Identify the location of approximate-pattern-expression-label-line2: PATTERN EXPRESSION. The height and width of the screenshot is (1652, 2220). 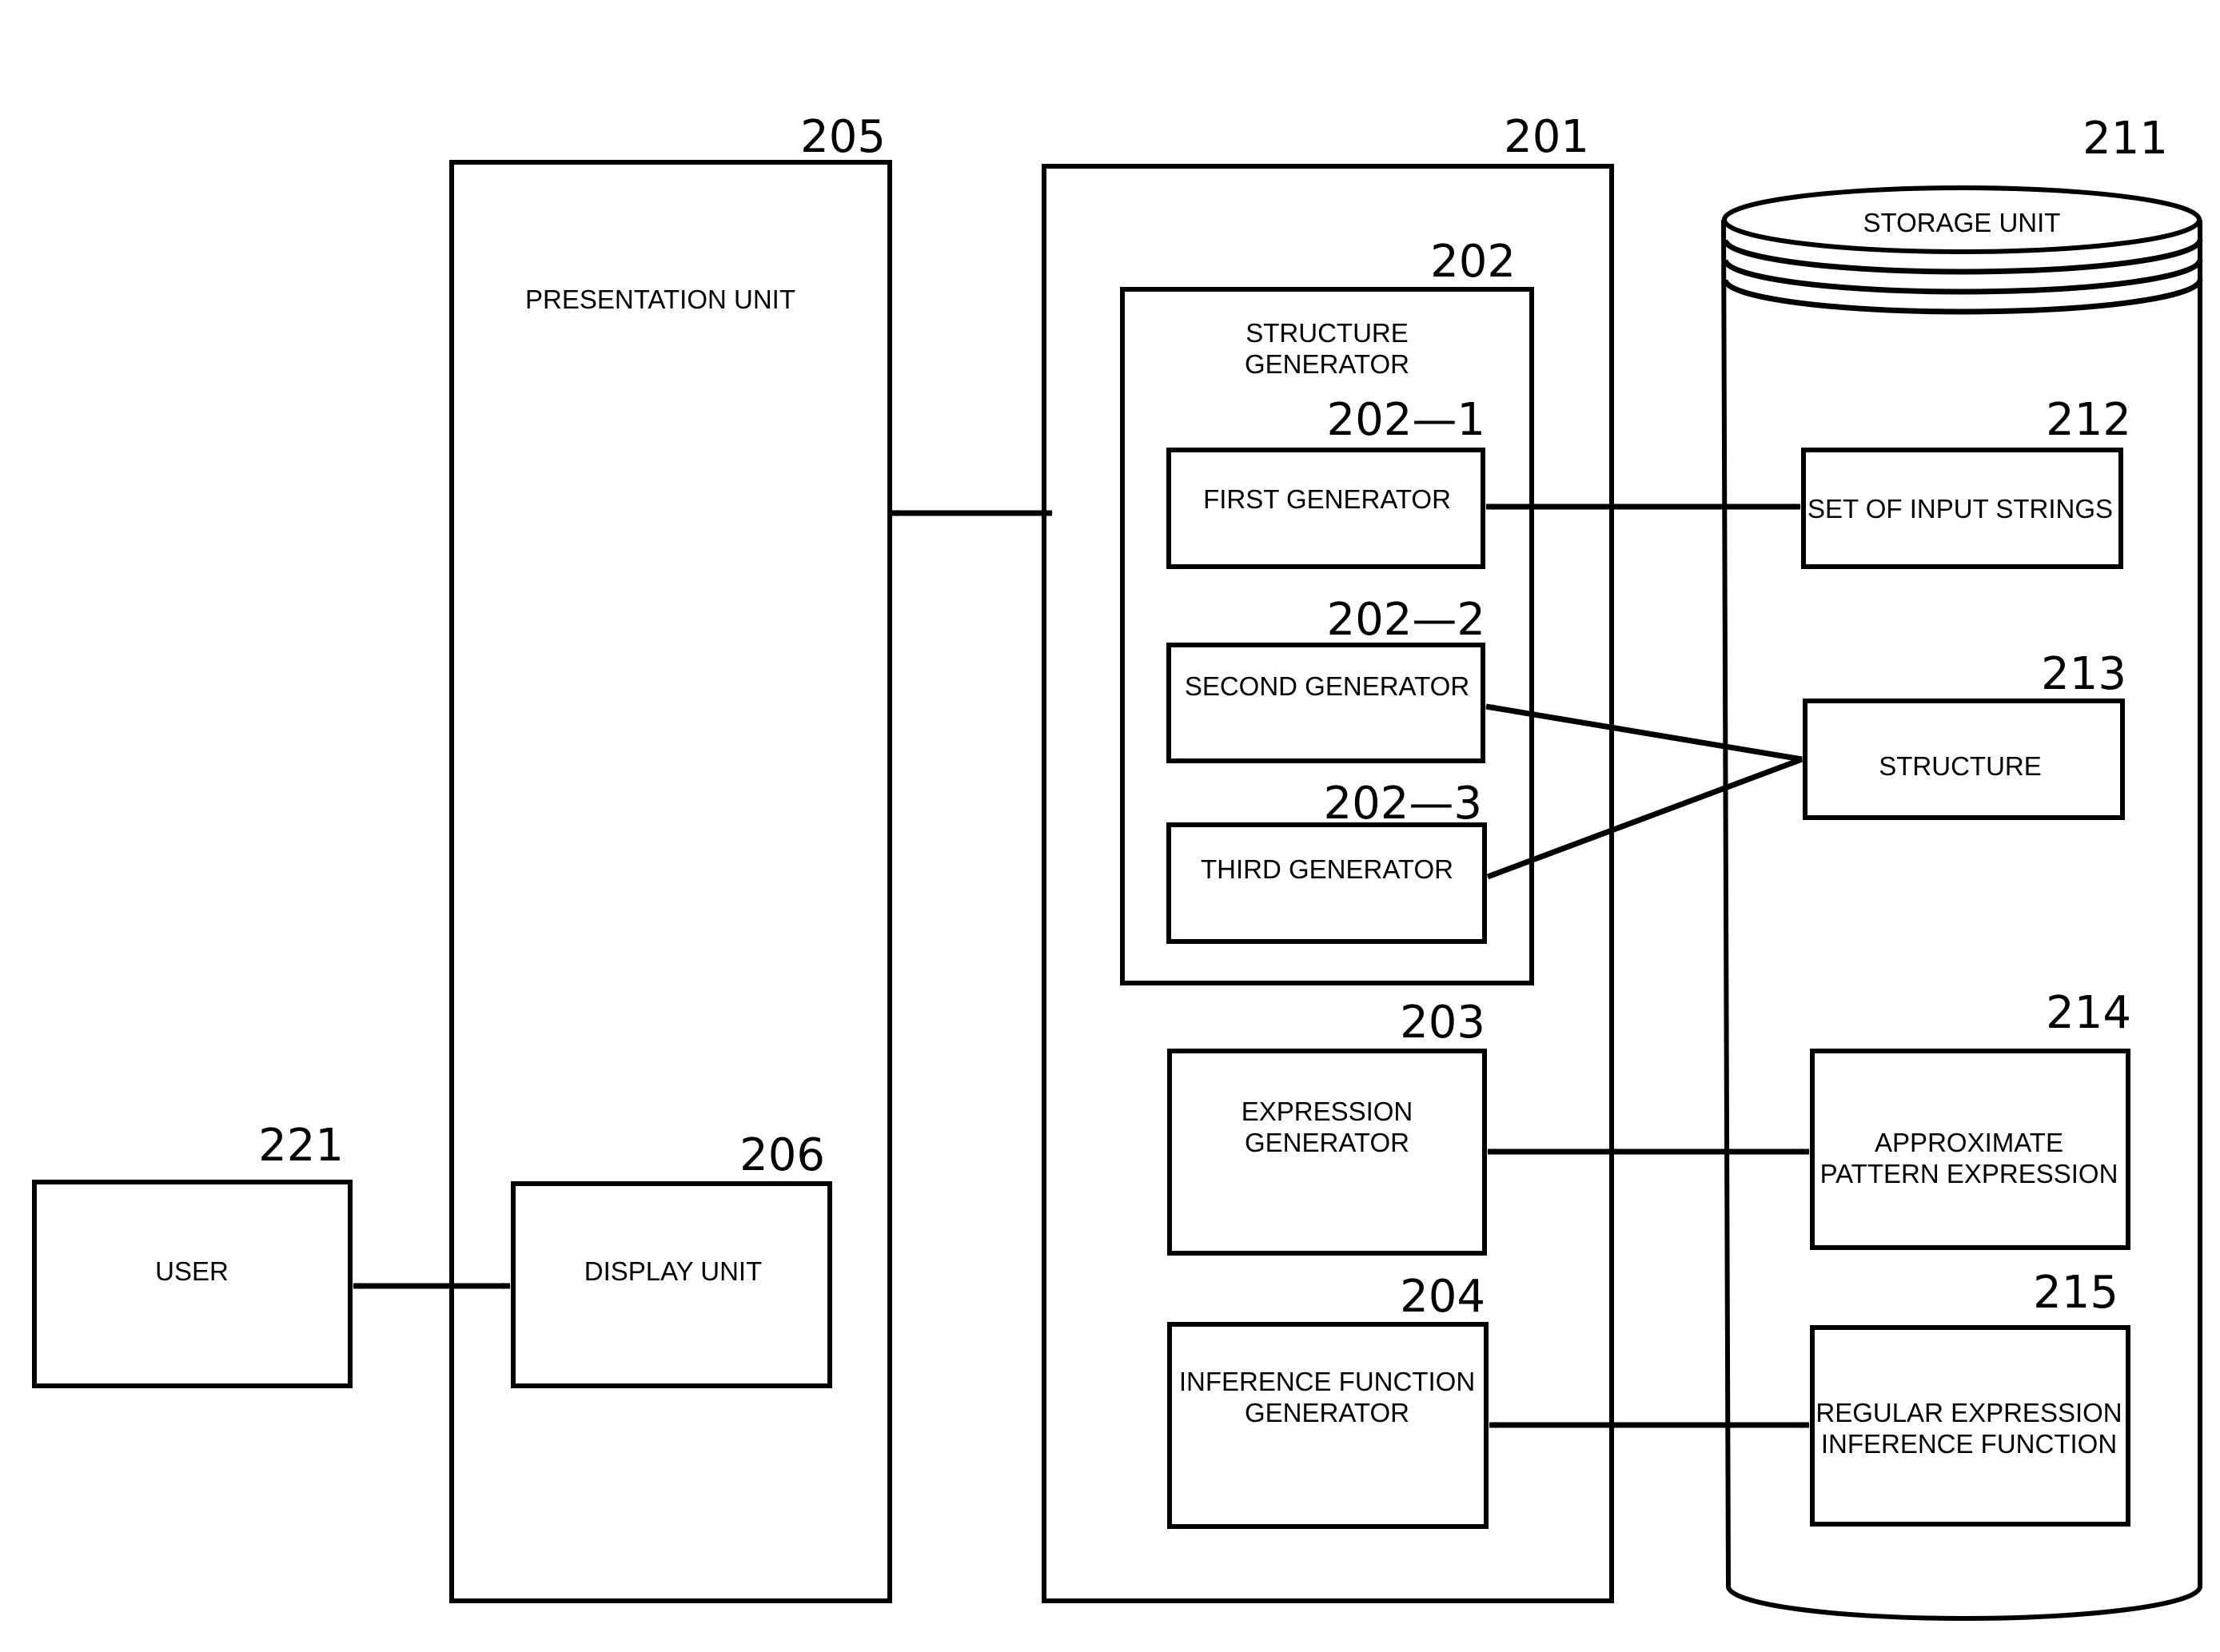
(1969, 1173).